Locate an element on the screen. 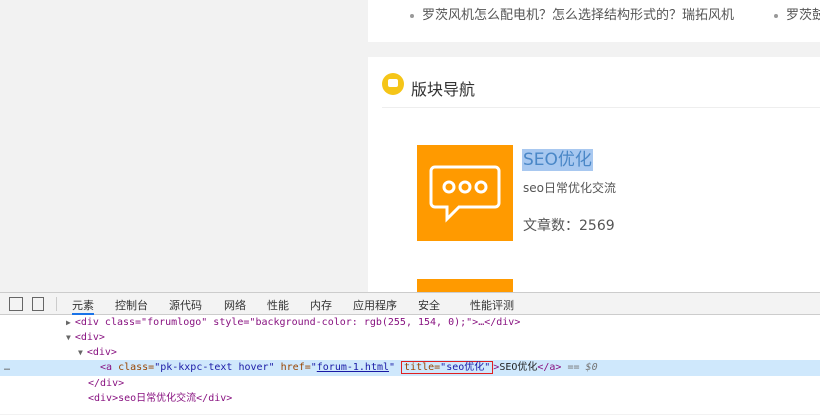 The height and width of the screenshot is (415, 820). attr-href-name: href= is located at coordinates (292, 367).